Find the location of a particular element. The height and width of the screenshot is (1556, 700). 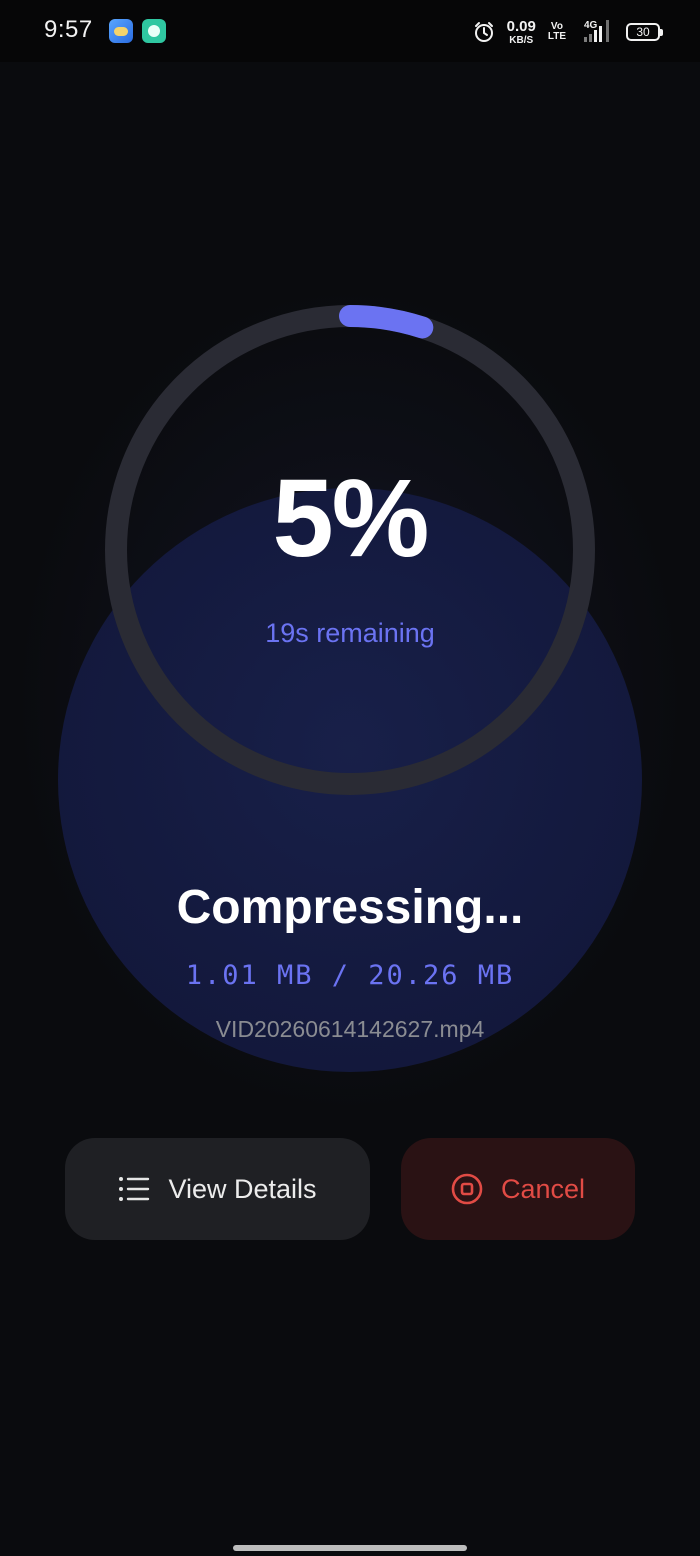

network-speed-unit: KB/S is located at coordinates (521, 40).